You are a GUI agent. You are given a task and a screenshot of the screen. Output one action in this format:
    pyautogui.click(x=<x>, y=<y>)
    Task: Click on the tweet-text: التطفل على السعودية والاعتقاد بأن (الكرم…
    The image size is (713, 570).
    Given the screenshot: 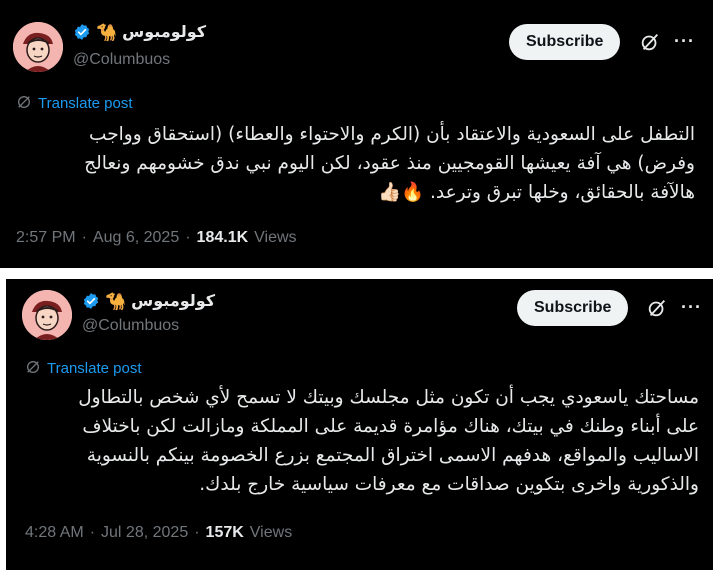 What is the action you would take?
    pyautogui.click(x=355, y=163)
    